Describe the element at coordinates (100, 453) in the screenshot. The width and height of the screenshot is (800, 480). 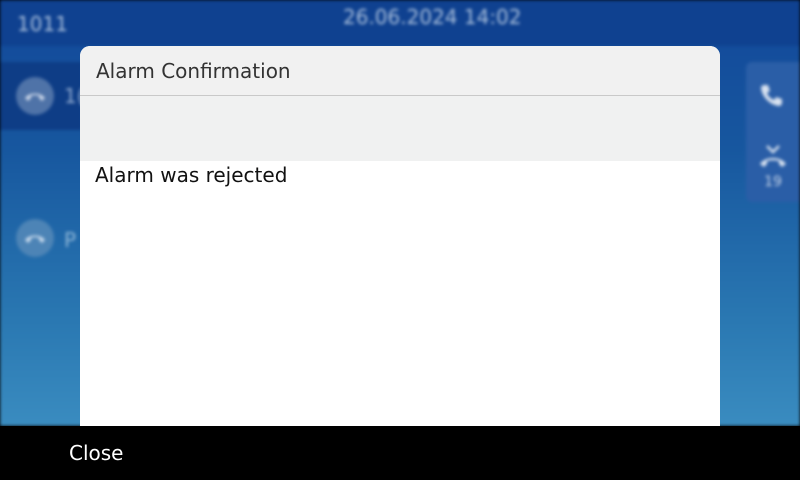
I see `close-button: Close` at that location.